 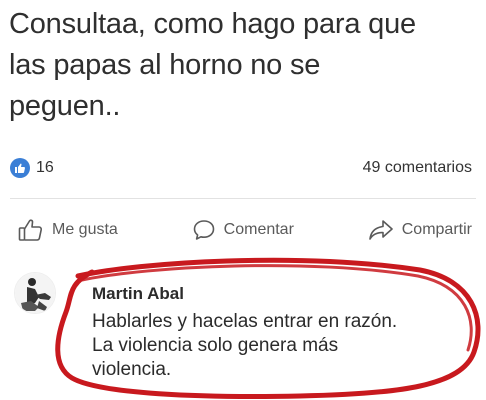 What do you see at coordinates (165, 65) in the screenshot?
I see `post-text-line: las papas al horno no se` at bounding box center [165, 65].